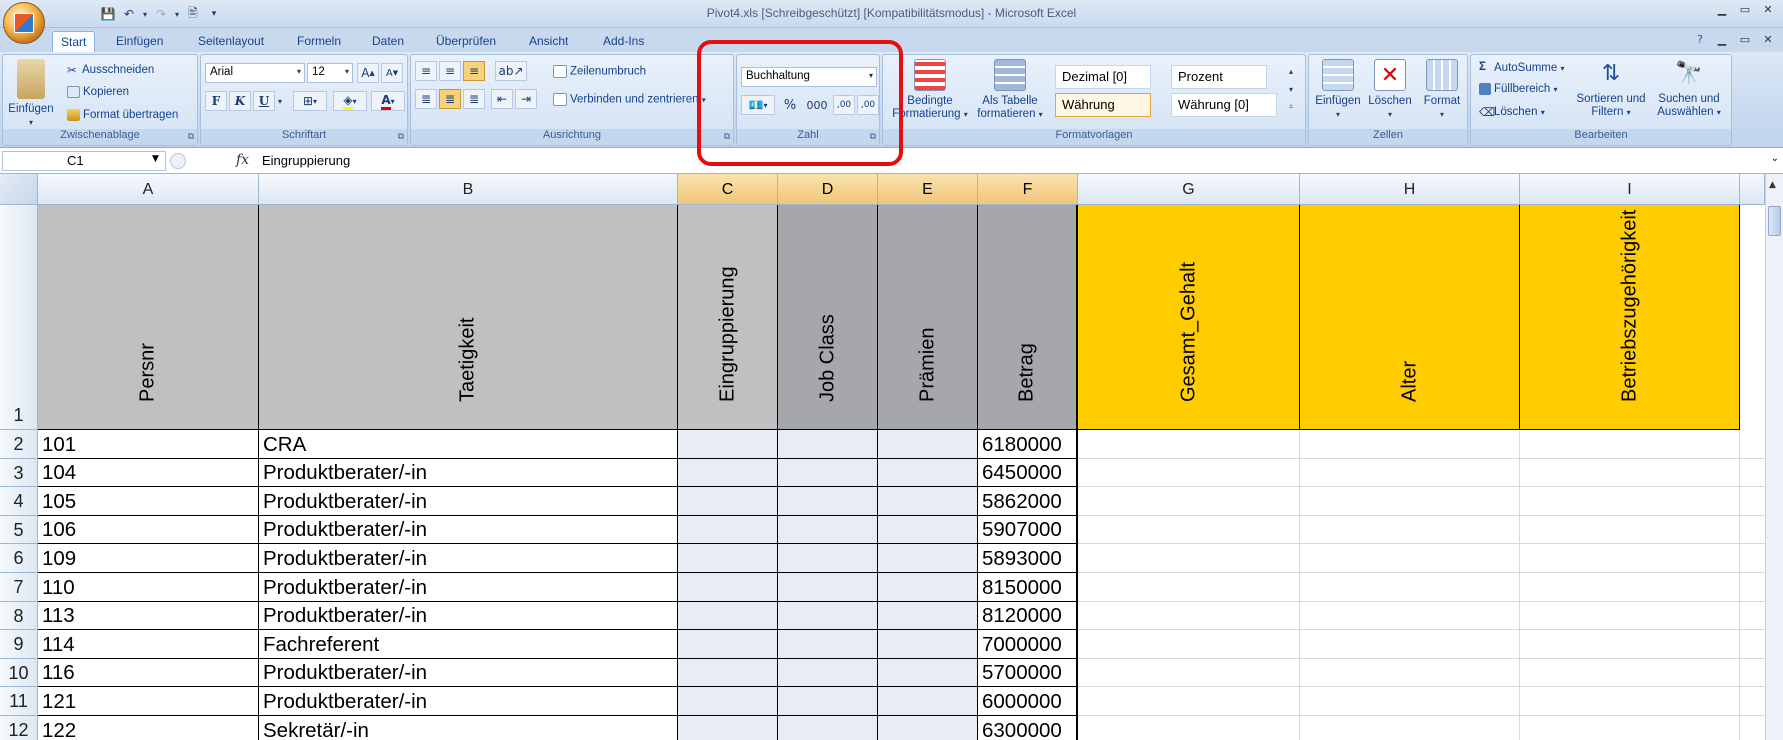 This screenshot has height=740, width=1783. I want to click on tab-start: Start, so click(74, 41).